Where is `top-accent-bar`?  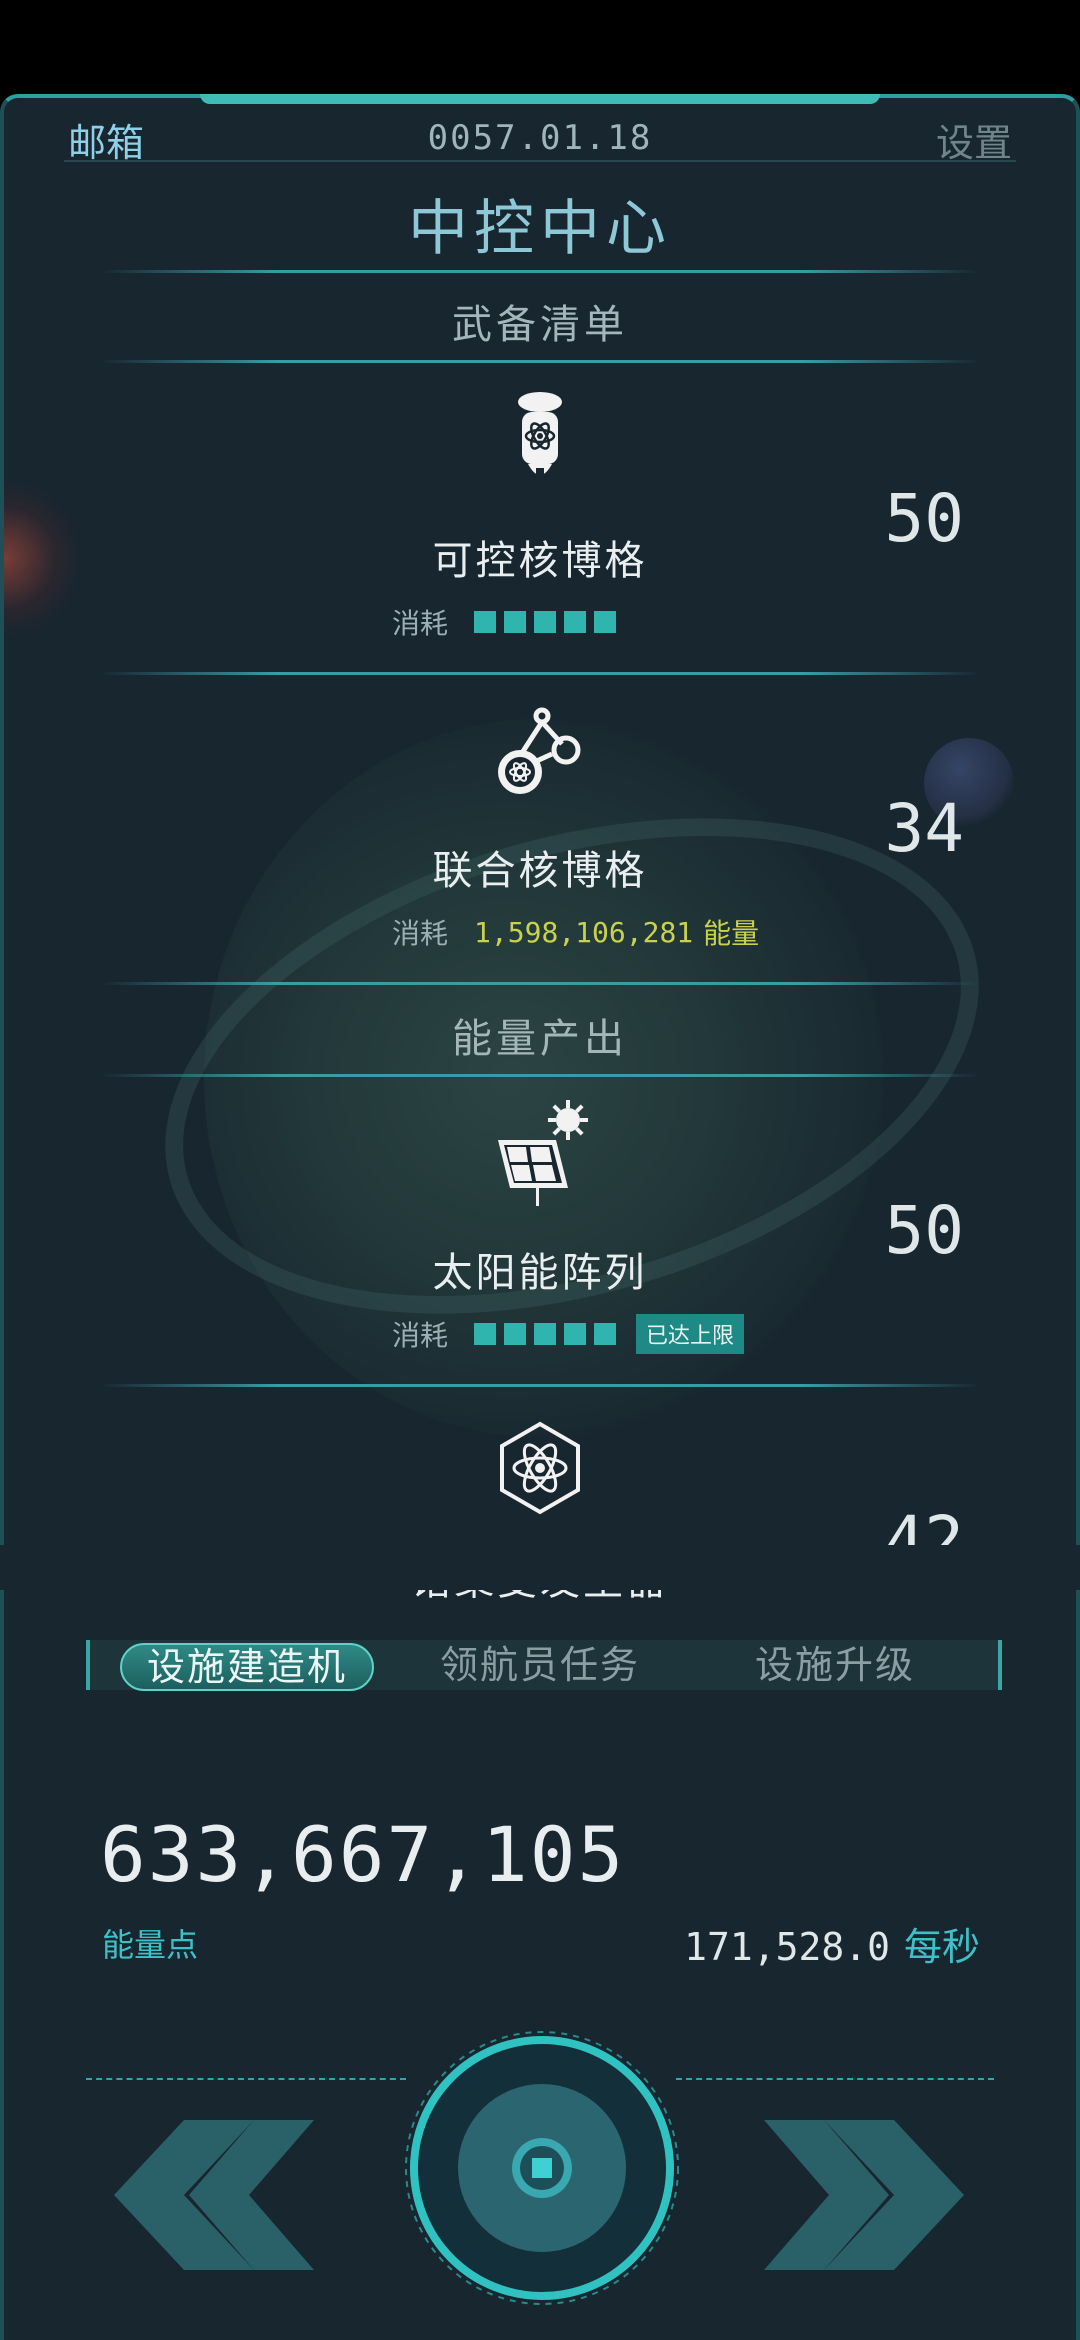
top-accent-bar is located at coordinates (540, 99).